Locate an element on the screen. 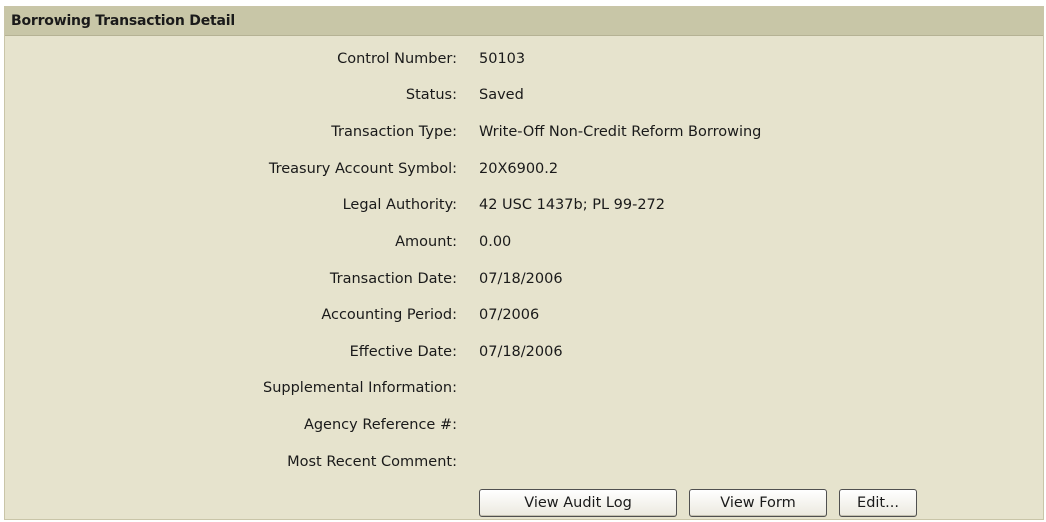  field-label: Supplemental Information: is located at coordinates (359, 388).